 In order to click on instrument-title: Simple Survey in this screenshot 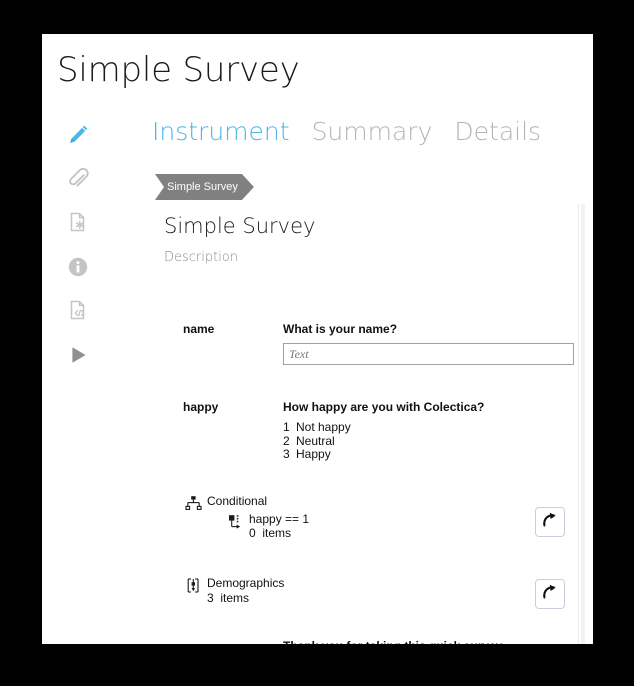, I will do `click(240, 226)`.